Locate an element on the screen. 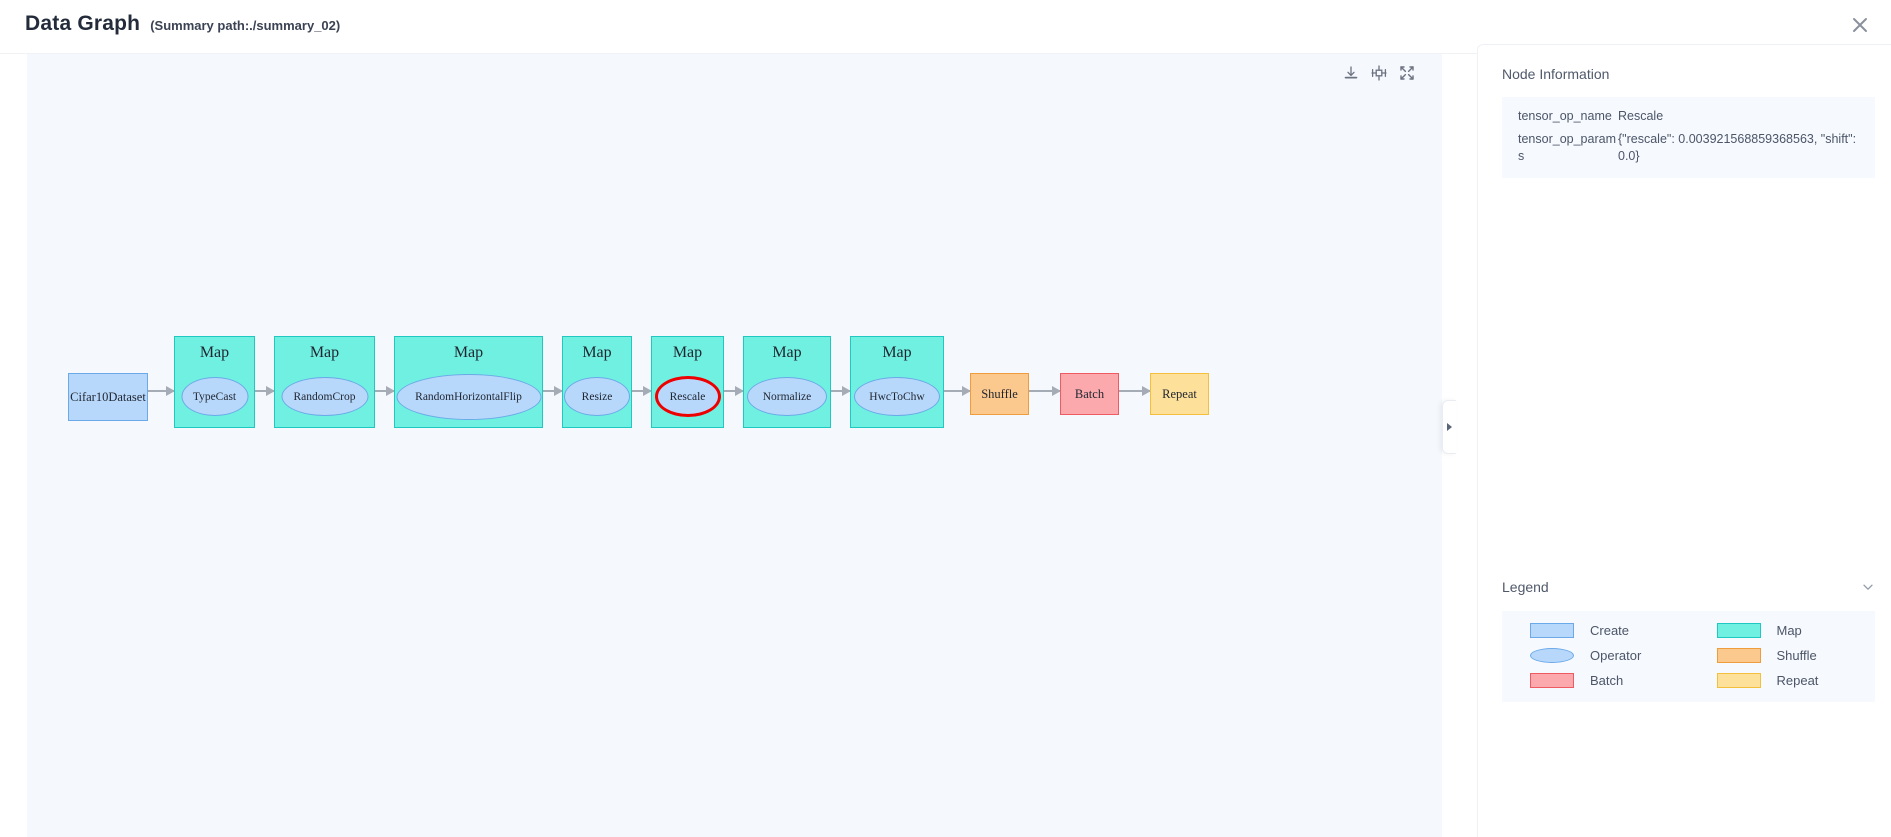 The height and width of the screenshot is (837, 1891). graph-node-map-randomhorizontalflip: Map RandomHorizontalFlip is located at coordinates (468, 382).